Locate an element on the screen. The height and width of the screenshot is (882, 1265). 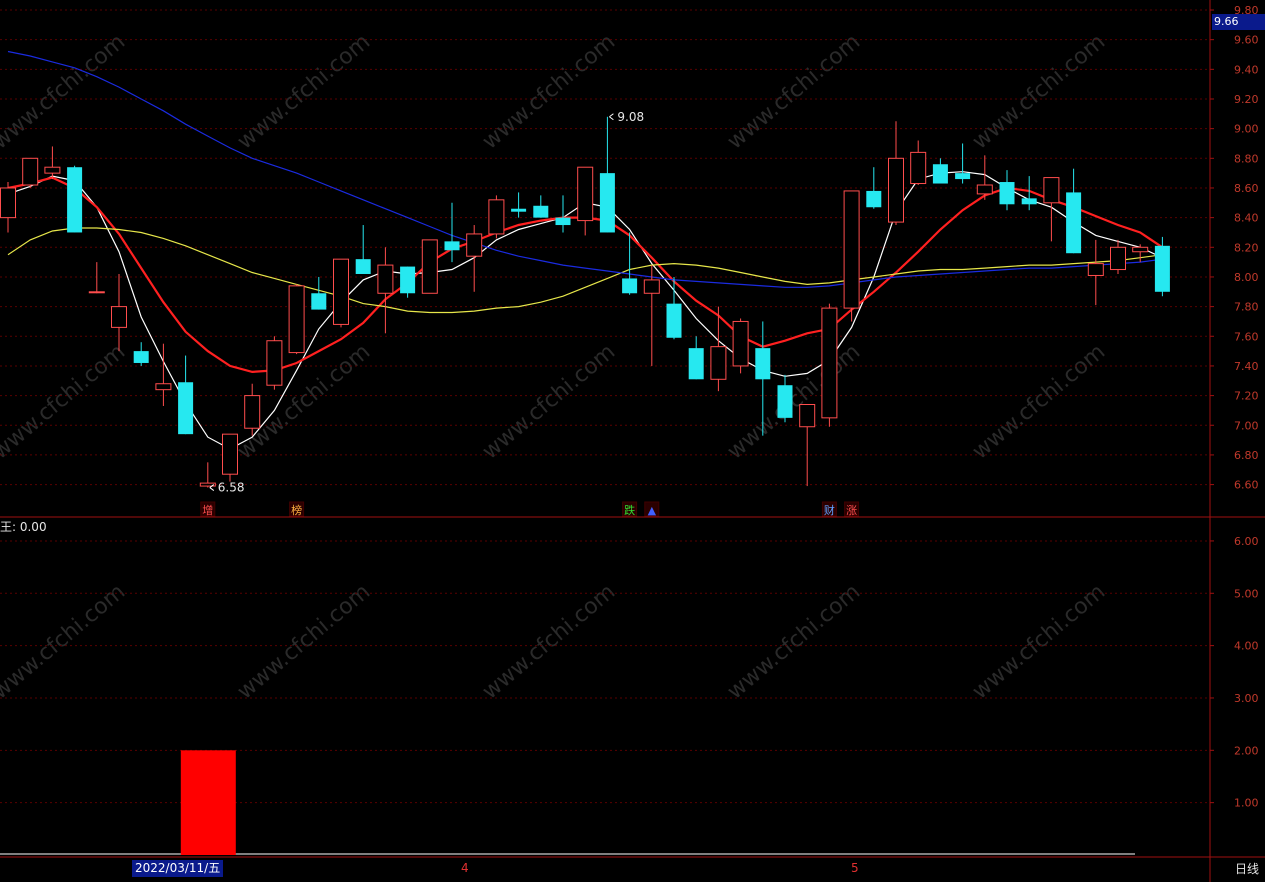
event-tag: 增 is located at coordinates (207, 510).